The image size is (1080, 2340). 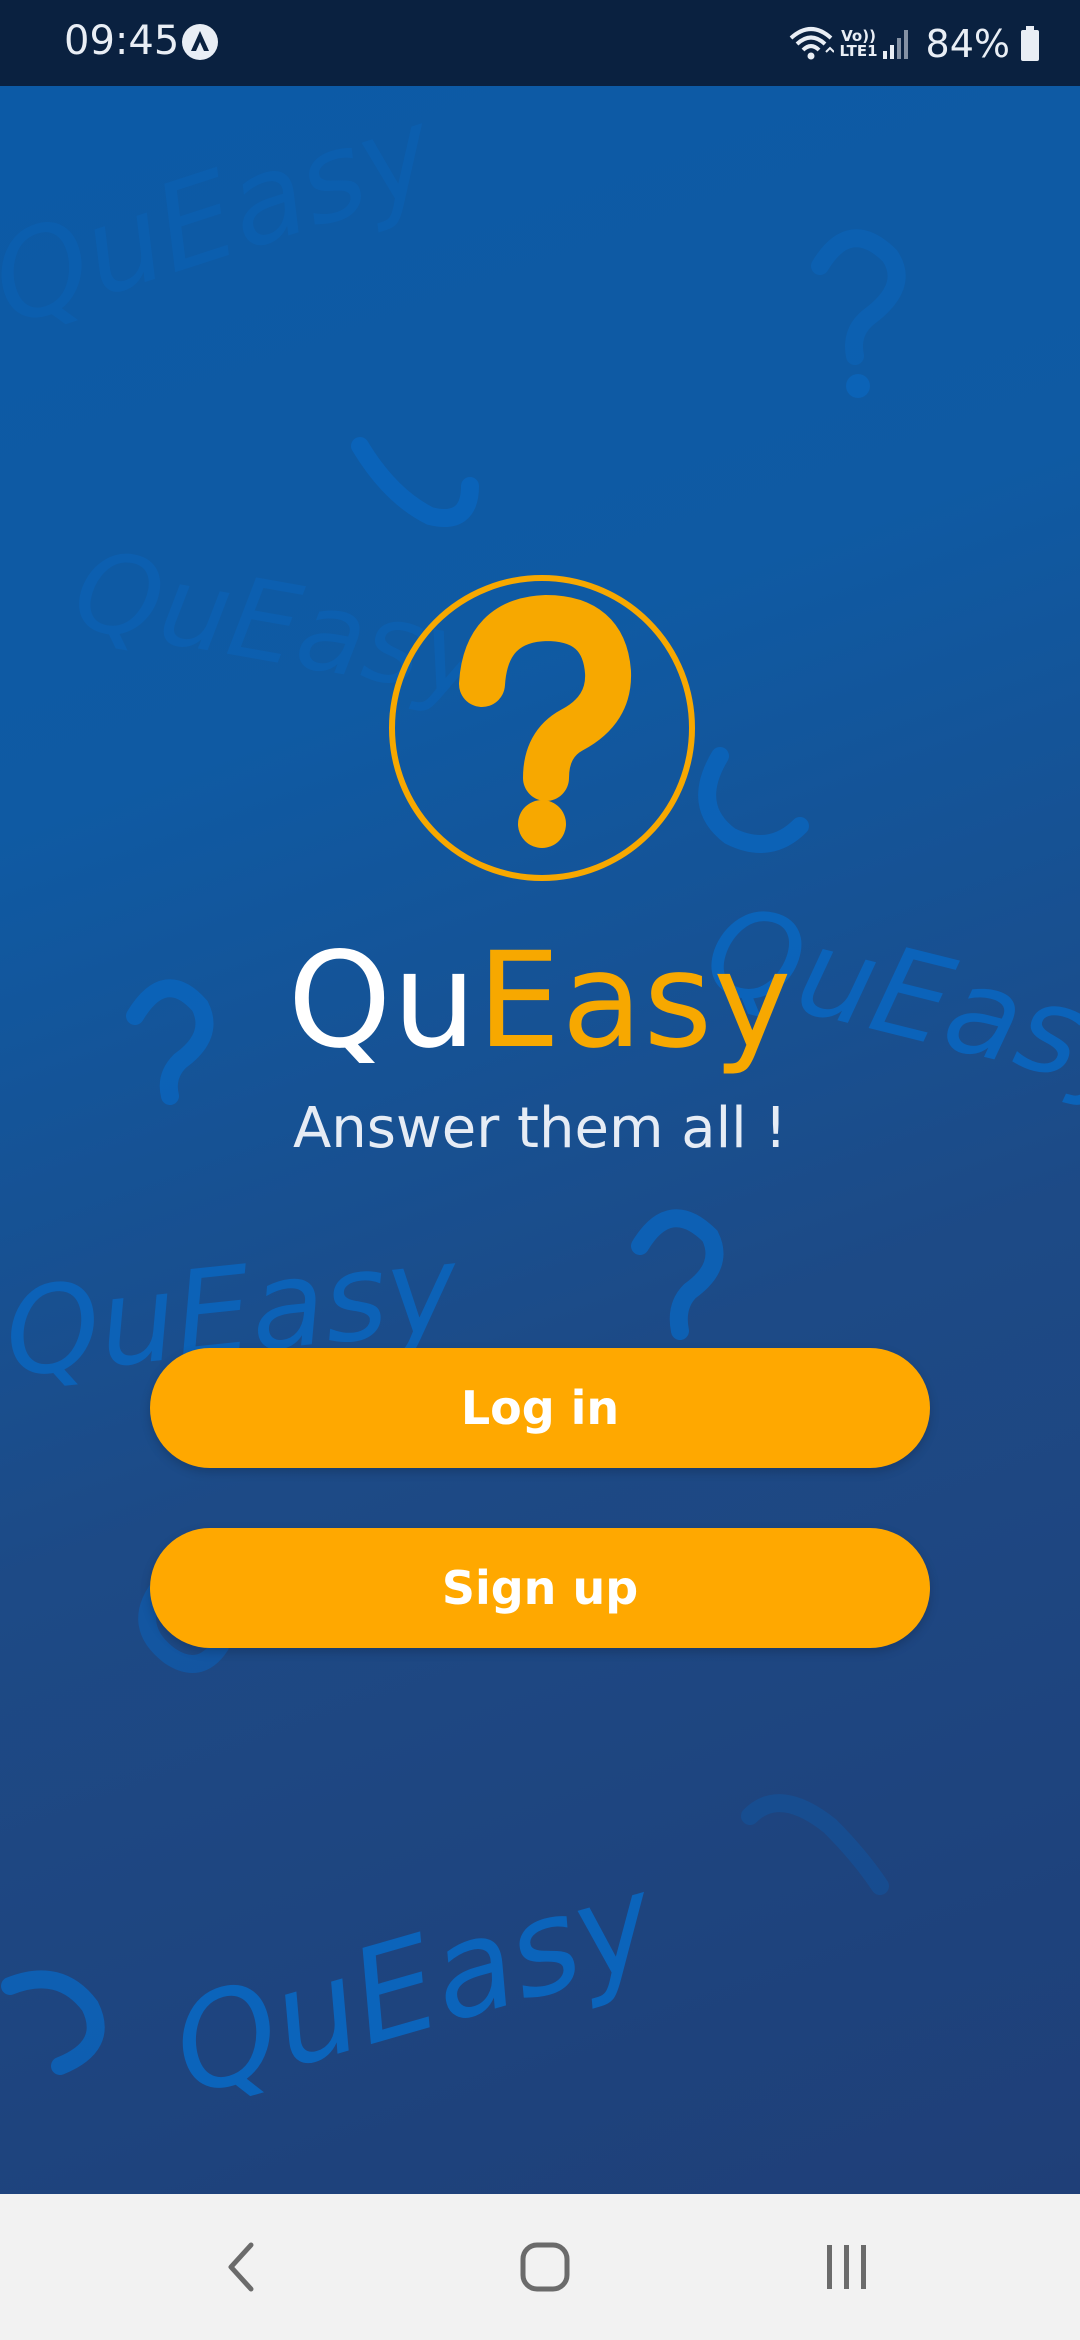 I want to click on back-button, so click(x=241, y=2267).